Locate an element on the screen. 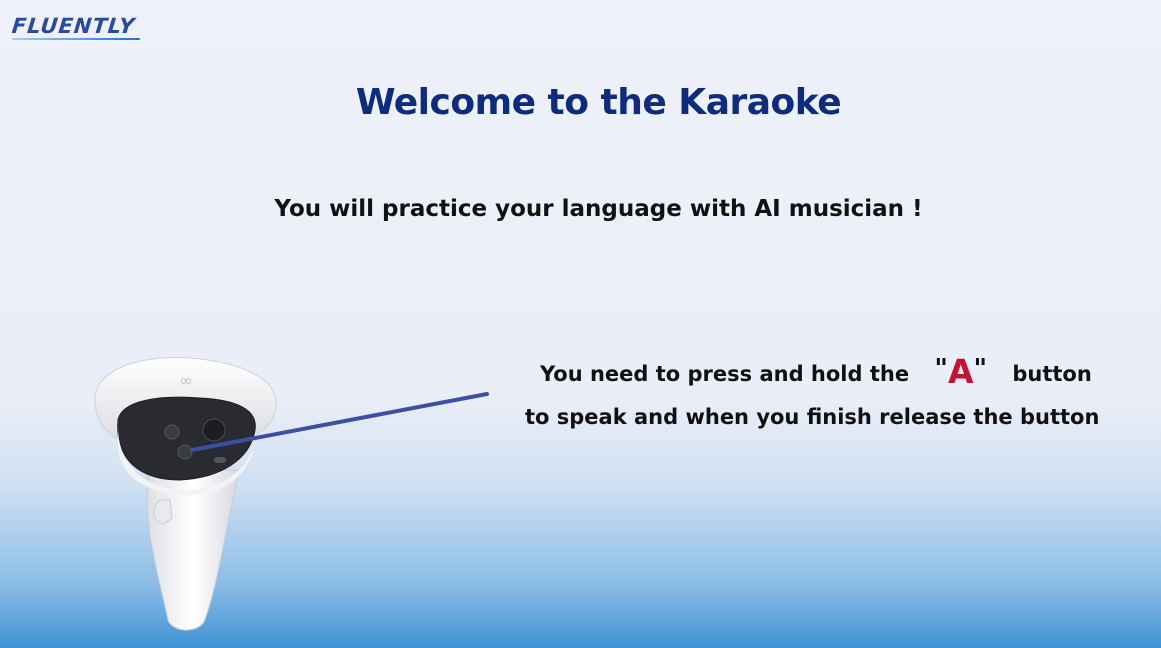 This screenshot has width=1161, height=648. controller-ring is located at coordinates (185, 399).